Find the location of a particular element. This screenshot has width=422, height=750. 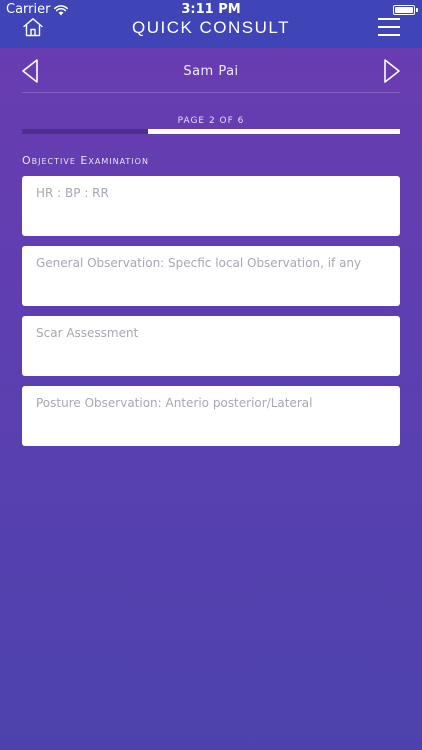

patient-nav: Sam Pai is located at coordinates (211, 72).